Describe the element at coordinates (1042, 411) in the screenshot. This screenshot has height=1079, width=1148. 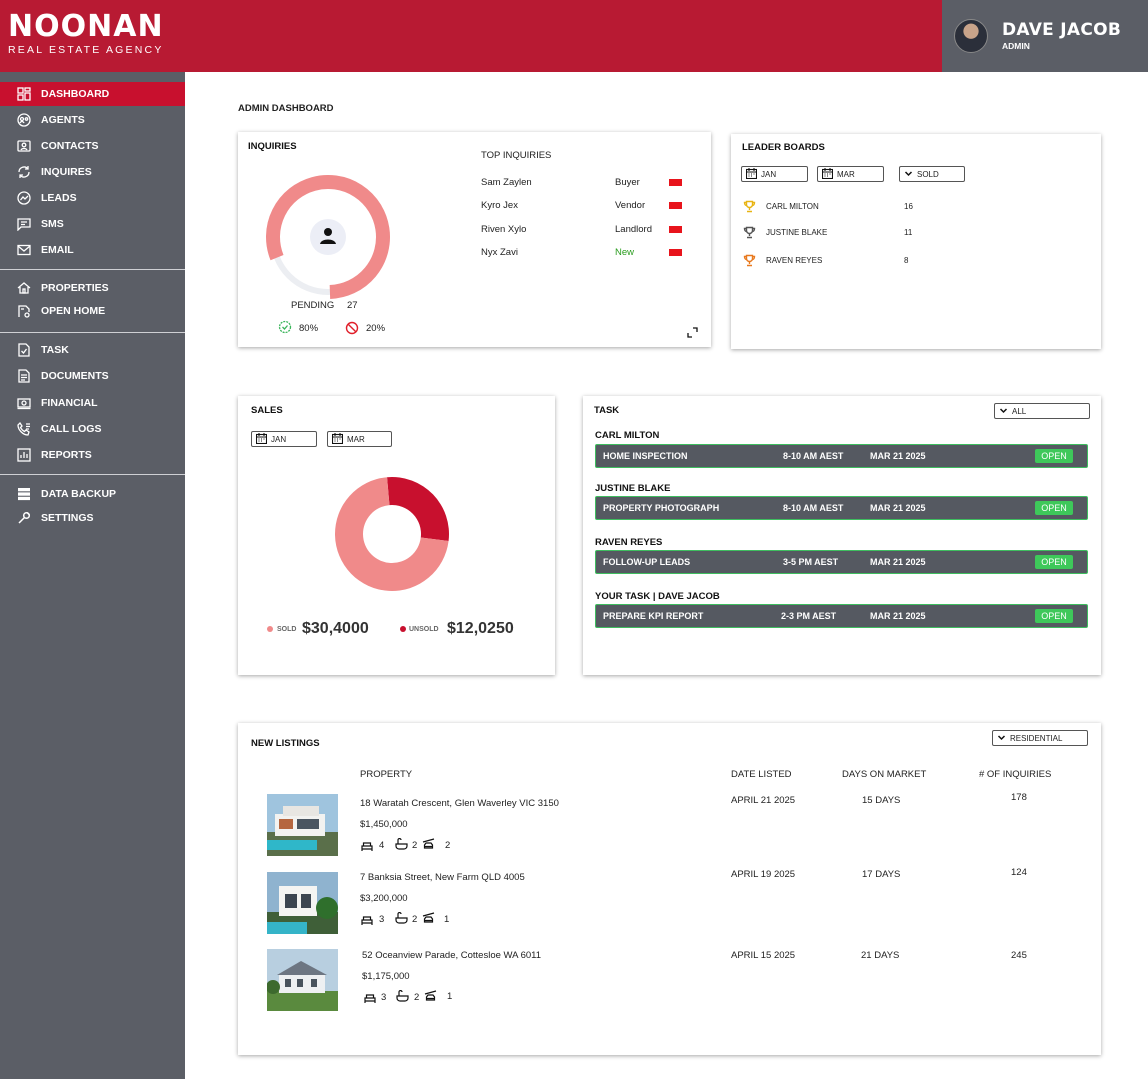
I see `task-filter-dropdown: ALL` at that location.